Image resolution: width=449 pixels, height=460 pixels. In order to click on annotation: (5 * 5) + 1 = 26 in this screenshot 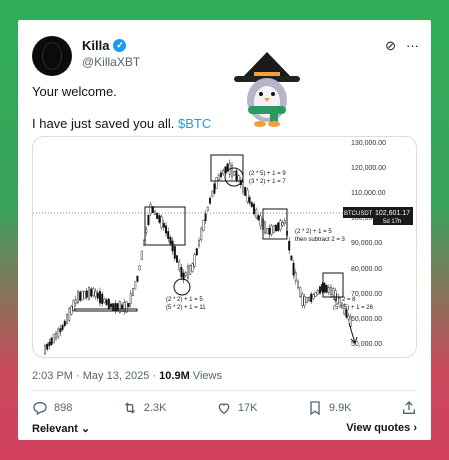, I will do `click(353, 308)`.